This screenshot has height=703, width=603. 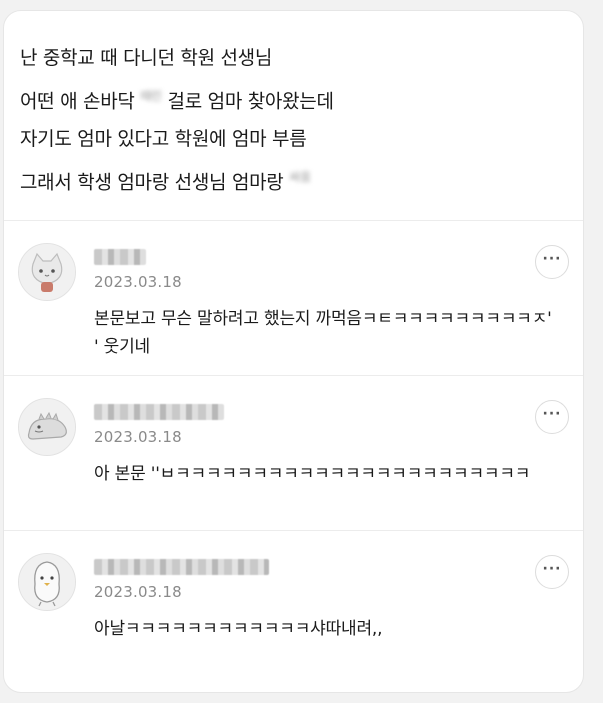 I want to click on post-line-3: 자기도 엄마 있다고 학원에 엄마 부름, so click(x=163, y=139).